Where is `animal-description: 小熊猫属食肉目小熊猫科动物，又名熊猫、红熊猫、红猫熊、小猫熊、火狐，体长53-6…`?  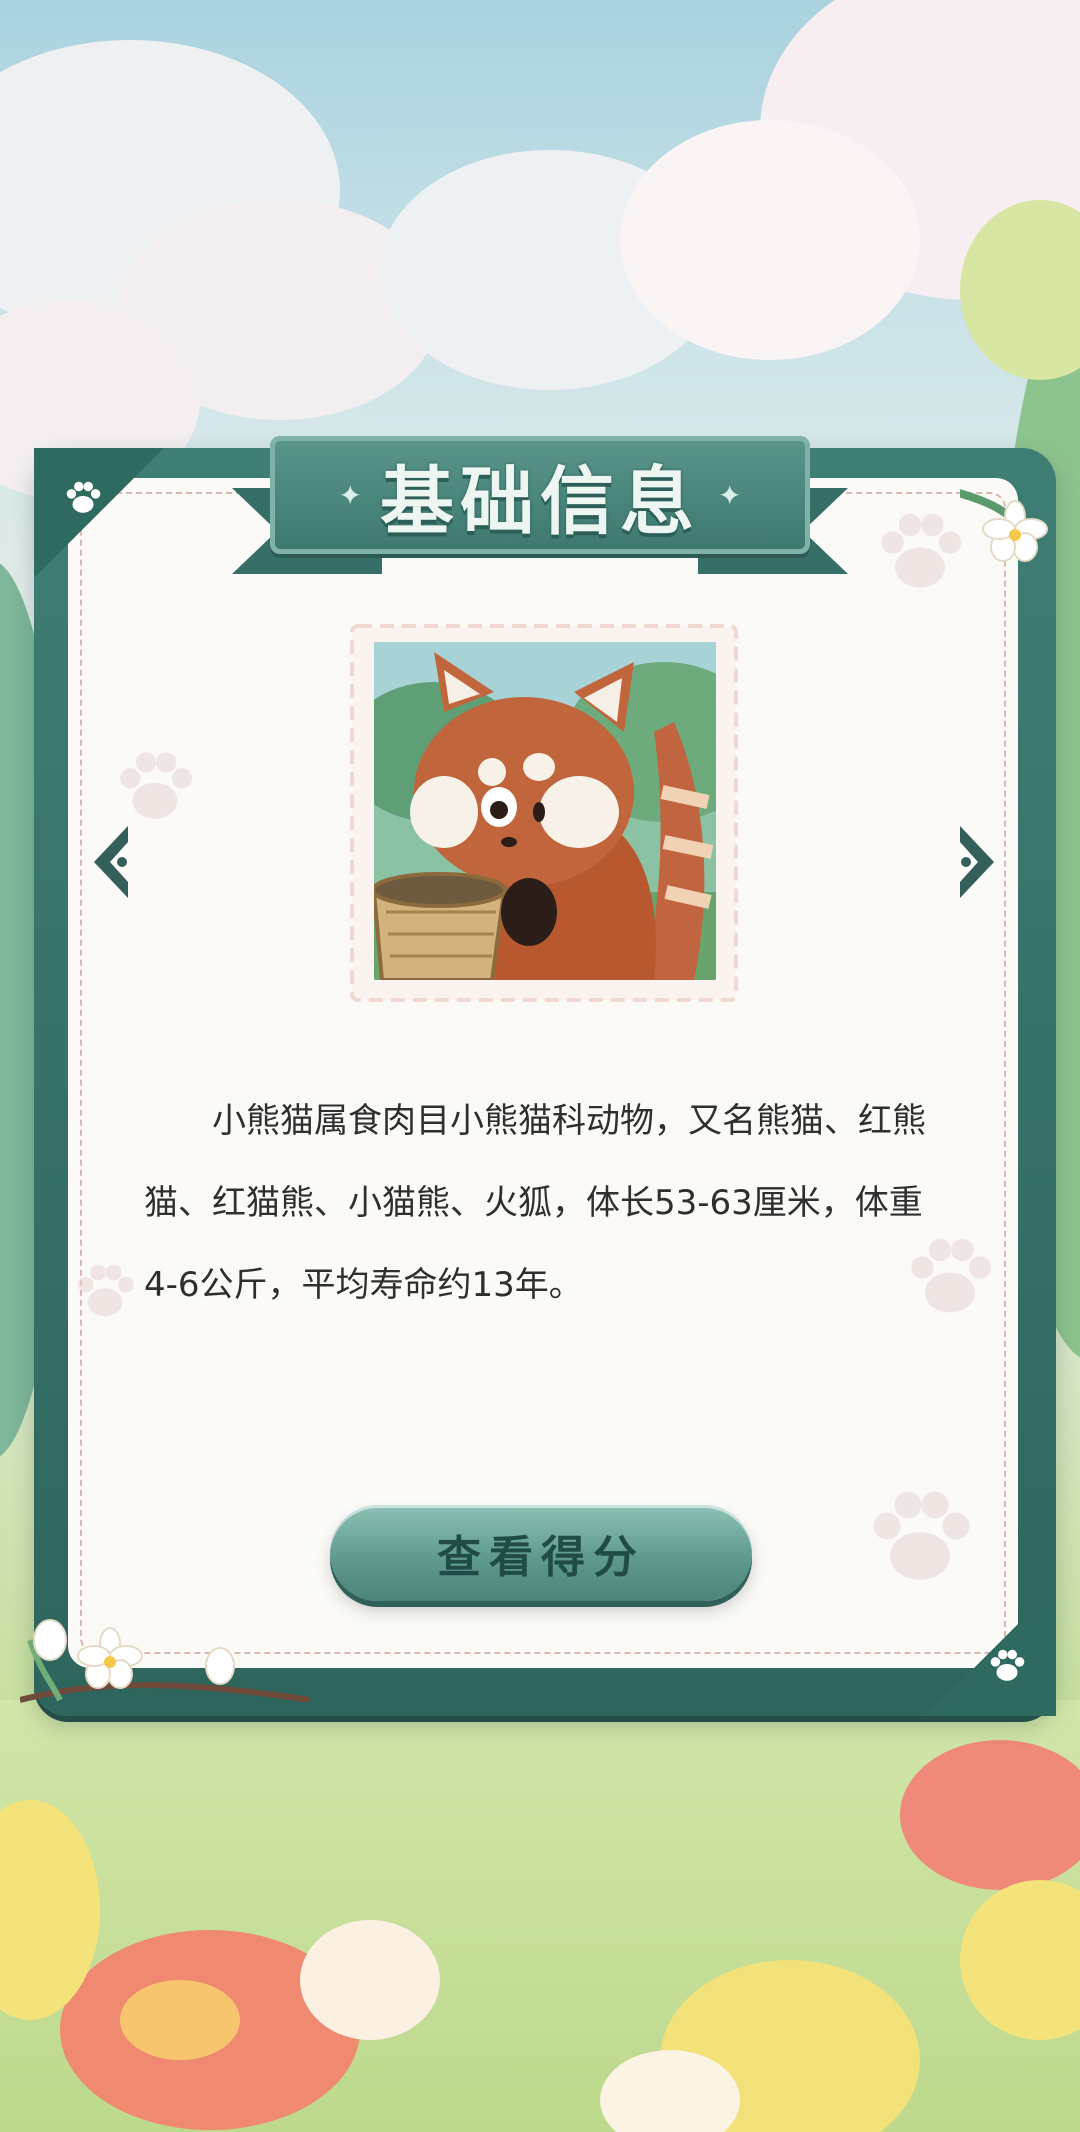
animal-description: 小熊猫属食肉目小熊猫科动物，又名熊猫、红熊猫、红猫熊、小猫熊、火狐，体长53-6… is located at coordinates (535, 1203).